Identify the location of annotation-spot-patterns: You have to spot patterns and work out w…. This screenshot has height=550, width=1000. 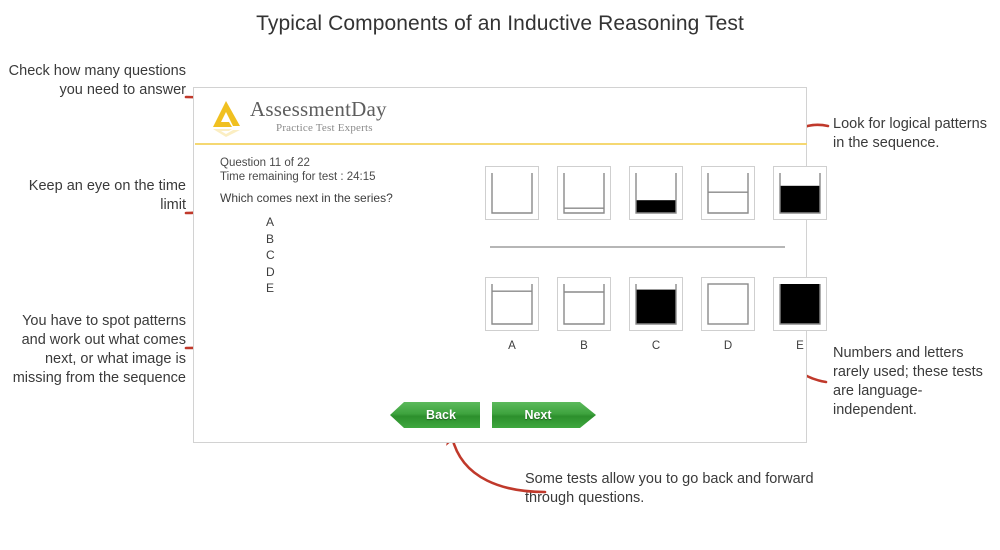
(99, 349).